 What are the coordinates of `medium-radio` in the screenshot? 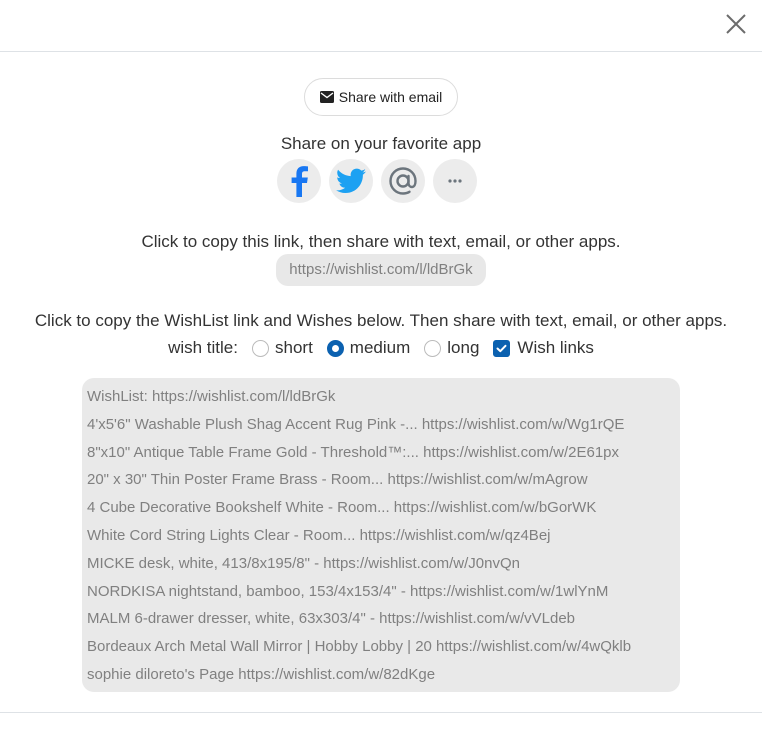 It's located at (335, 348).